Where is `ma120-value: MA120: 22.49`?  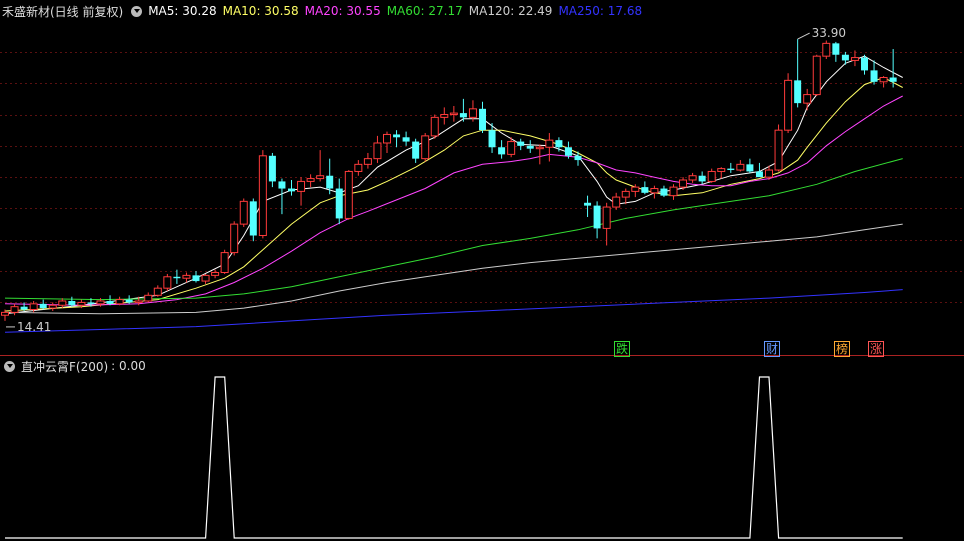 ma120-value: MA120: 22.49 is located at coordinates (510, 11).